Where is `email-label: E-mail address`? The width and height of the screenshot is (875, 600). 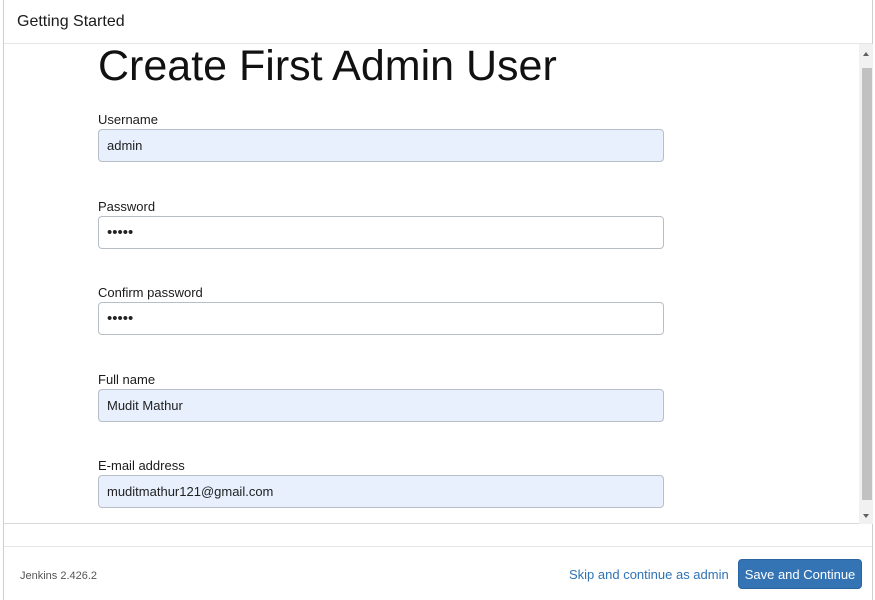 email-label: E-mail address is located at coordinates (141, 465).